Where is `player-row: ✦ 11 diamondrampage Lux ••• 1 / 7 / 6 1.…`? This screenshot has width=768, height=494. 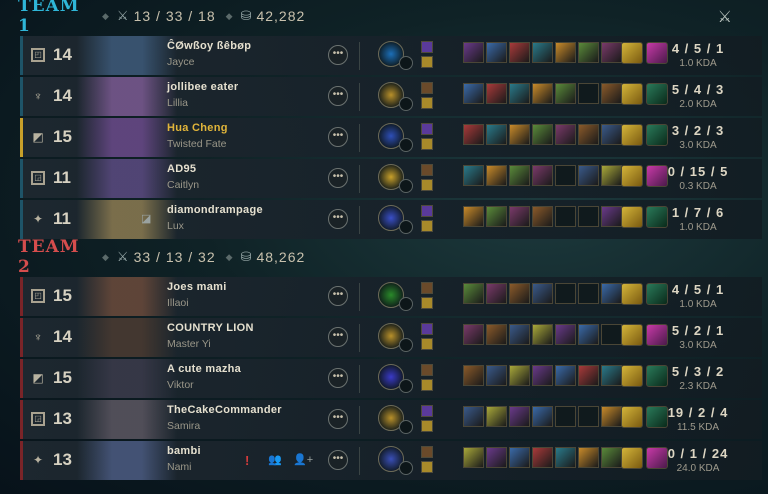
player-row: ✦ 11 diamondrampage Lux ••• 1 / 7 / 6 1.… is located at coordinates (391, 219).